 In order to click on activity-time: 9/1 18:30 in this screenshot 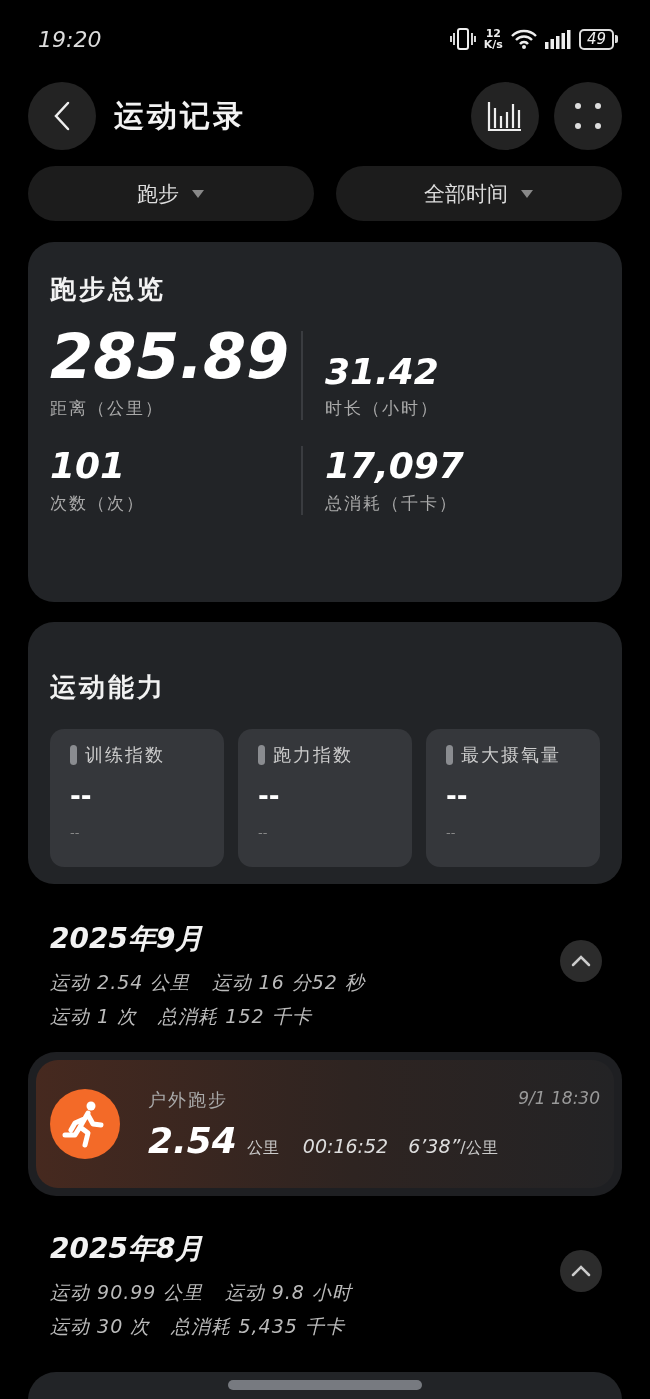, I will do `click(559, 1098)`.